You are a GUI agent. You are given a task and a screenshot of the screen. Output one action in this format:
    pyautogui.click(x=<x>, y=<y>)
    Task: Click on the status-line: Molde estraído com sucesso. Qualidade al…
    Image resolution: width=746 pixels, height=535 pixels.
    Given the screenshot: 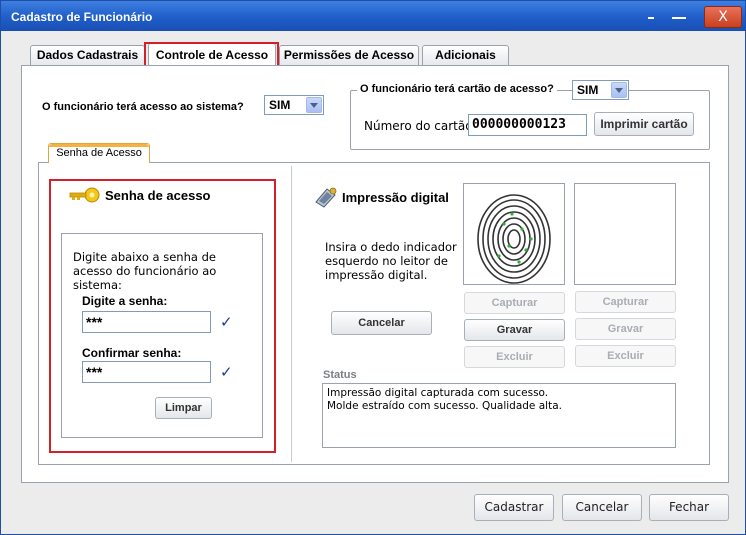 What is the action you would take?
    pyautogui.click(x=444, y=406)
    